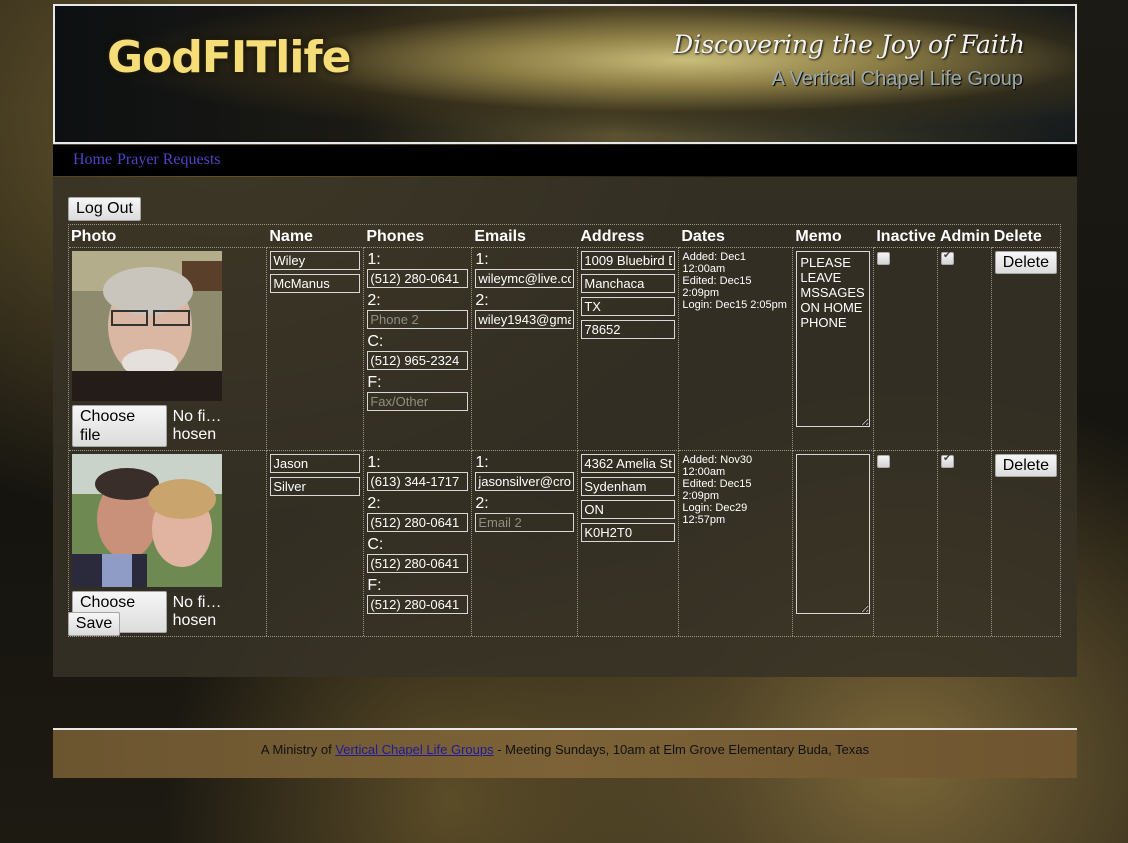 This screenshot has height=843, width=1128. I want to click on site-tagline: Discovering the Joy of Faith, so click(849, 44).